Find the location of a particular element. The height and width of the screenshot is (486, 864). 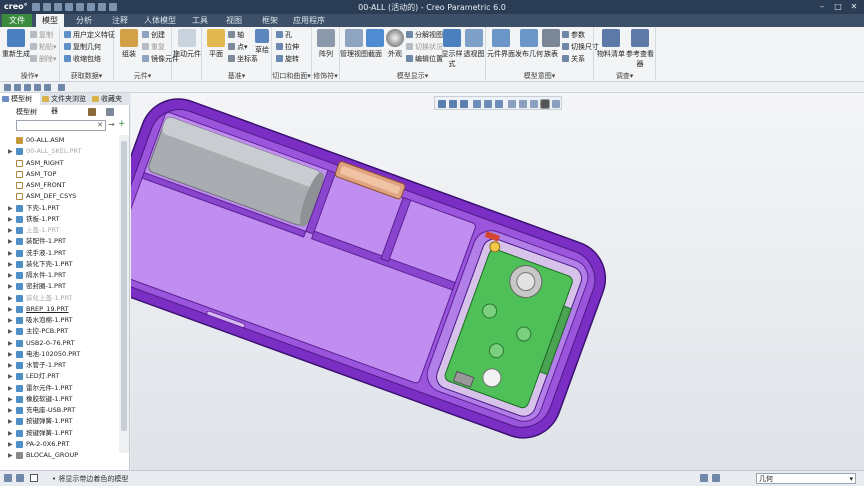

tree-item: ▶ PA-2-0X6.PRT is located at coordinates (59, 444).